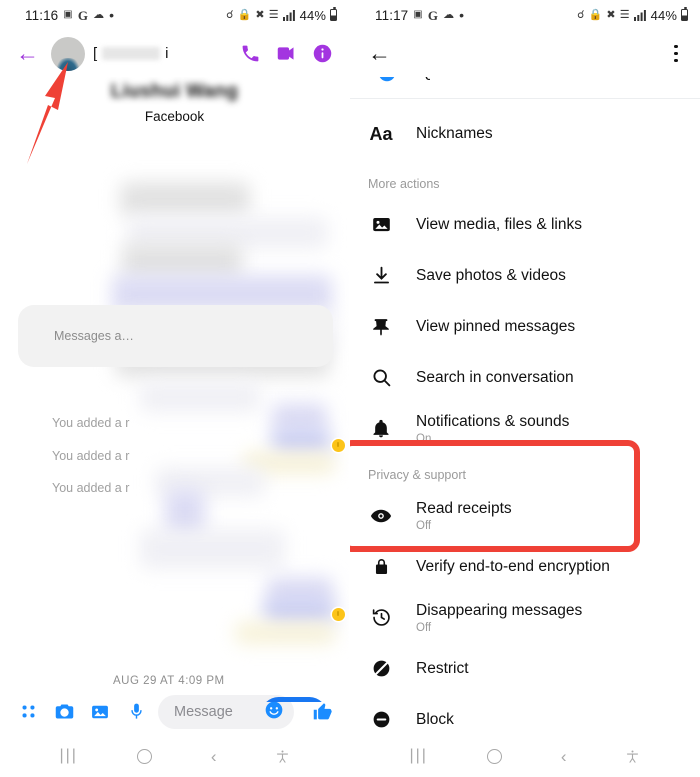 The height and width of the screenshot is (777, 700). I want to click on row-title: Save photos & videos, so click(491, 275).